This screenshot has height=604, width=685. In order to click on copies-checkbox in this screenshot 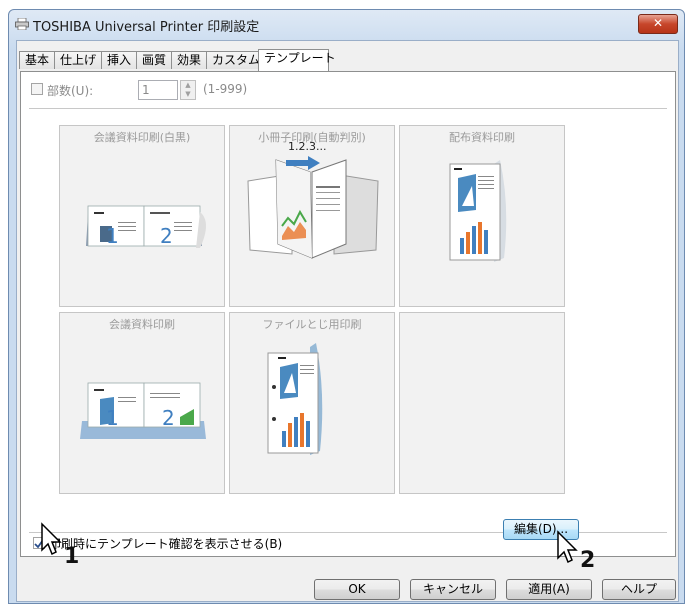, I will do `click(37, 89)`.